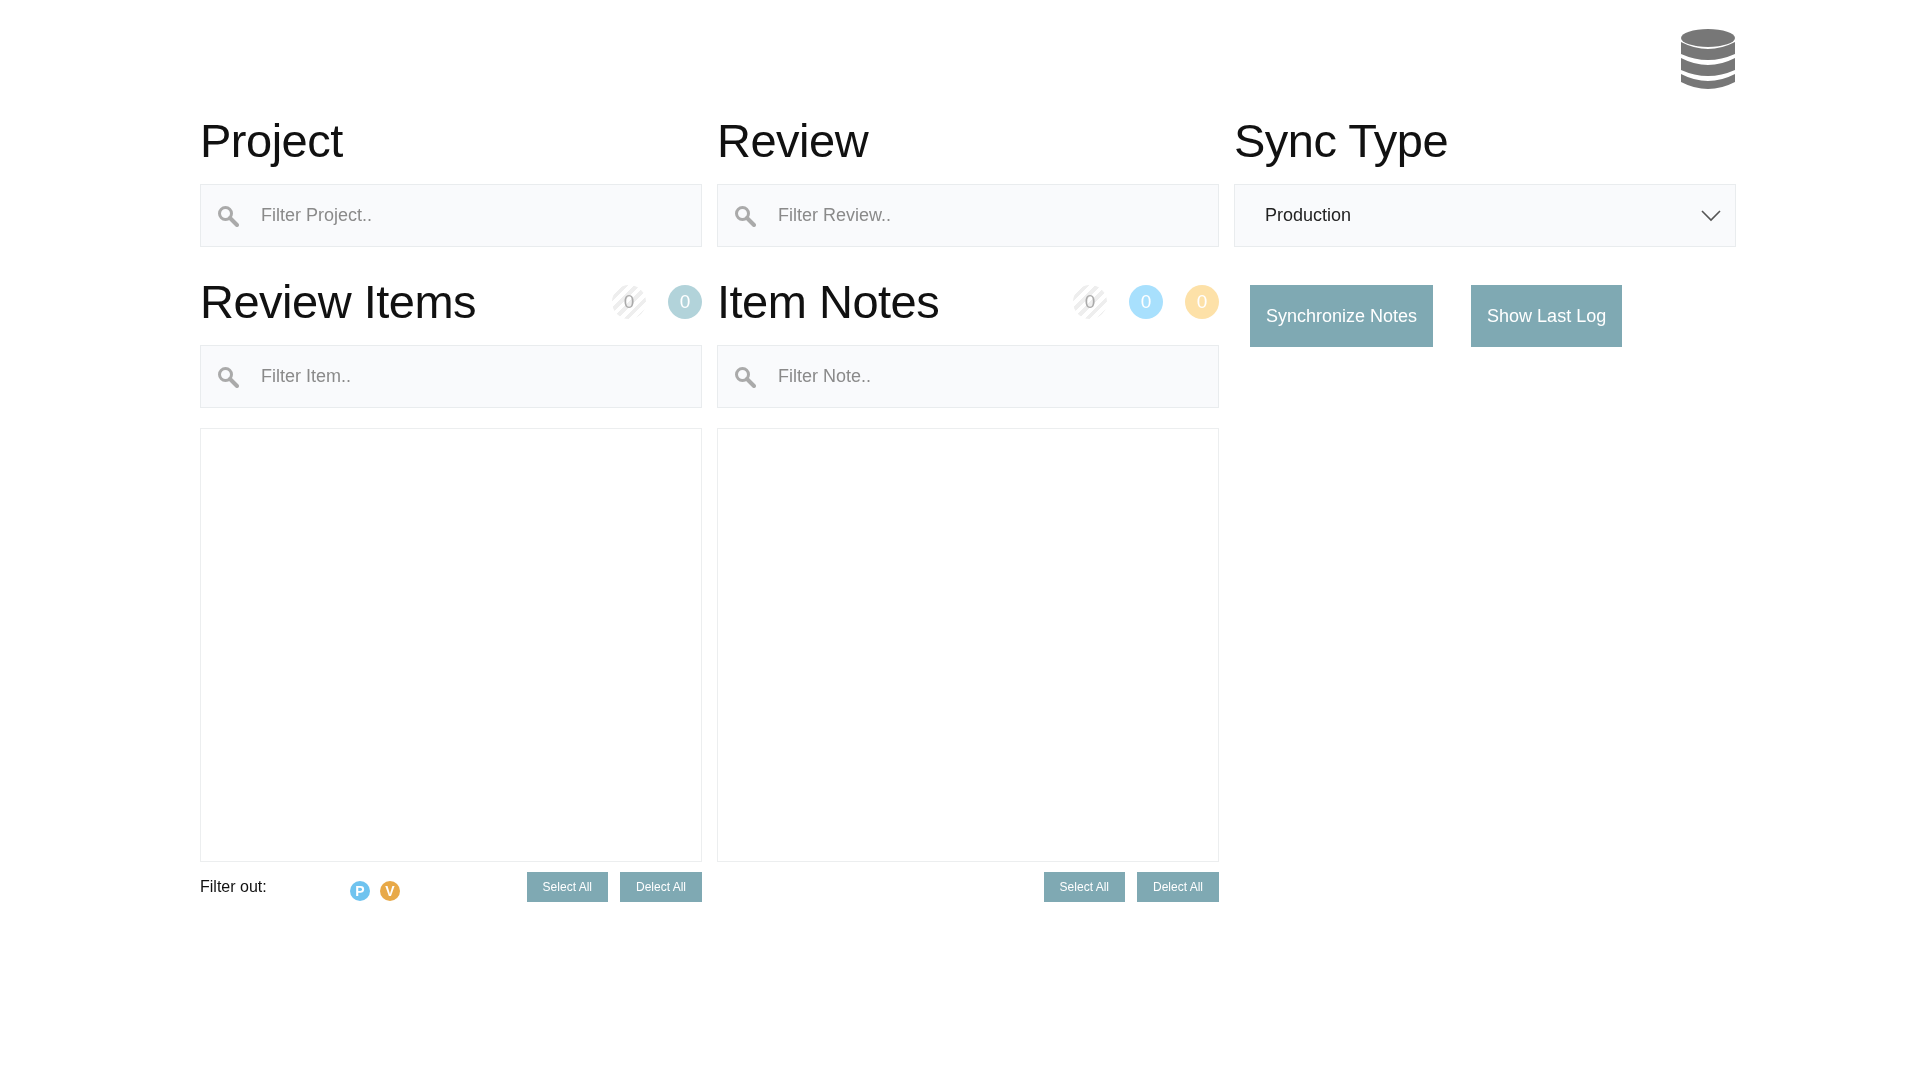  I want to click on section-title: Review, so click(793, 141).